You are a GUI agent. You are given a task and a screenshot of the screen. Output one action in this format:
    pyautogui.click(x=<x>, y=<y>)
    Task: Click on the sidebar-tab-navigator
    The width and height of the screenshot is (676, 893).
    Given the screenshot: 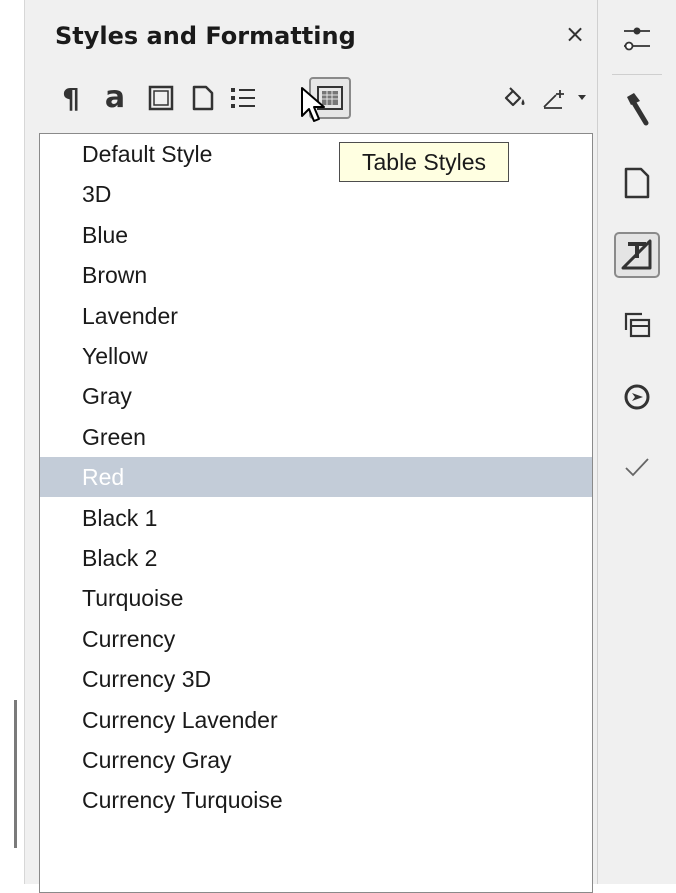 What is the action you would take?
    pyautogui.click(x=637, y=397)
    